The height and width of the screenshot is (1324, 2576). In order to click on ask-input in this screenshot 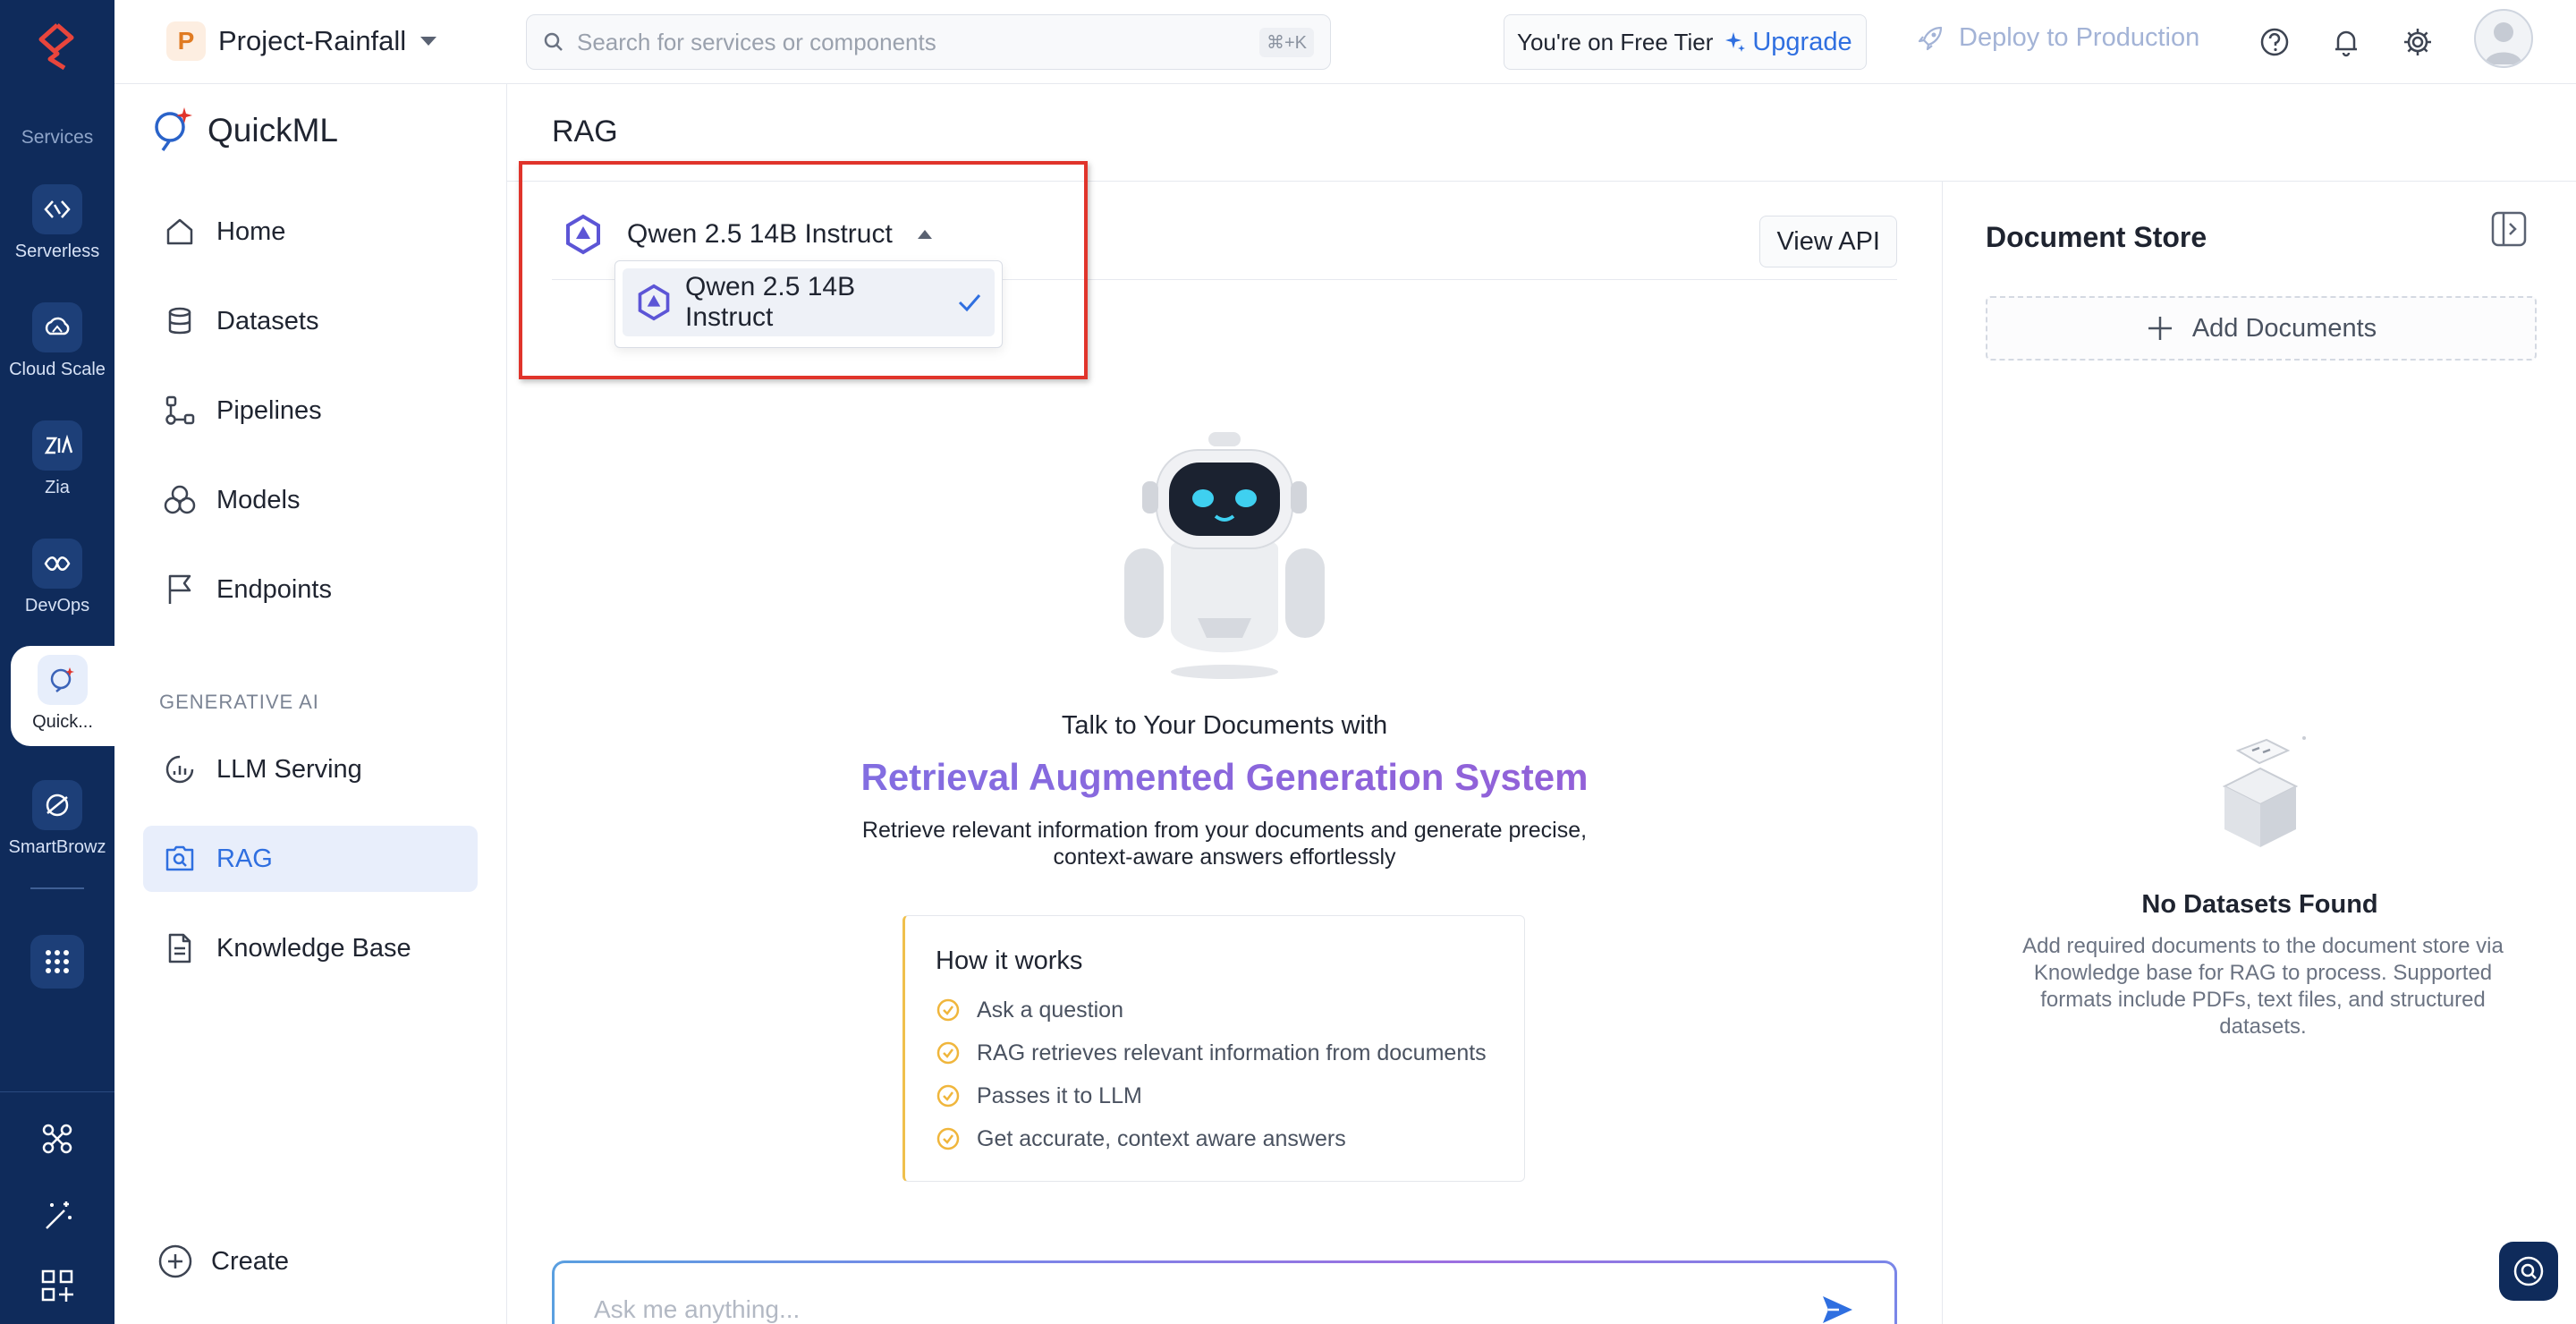, I will do `click(1175, 1309)`.